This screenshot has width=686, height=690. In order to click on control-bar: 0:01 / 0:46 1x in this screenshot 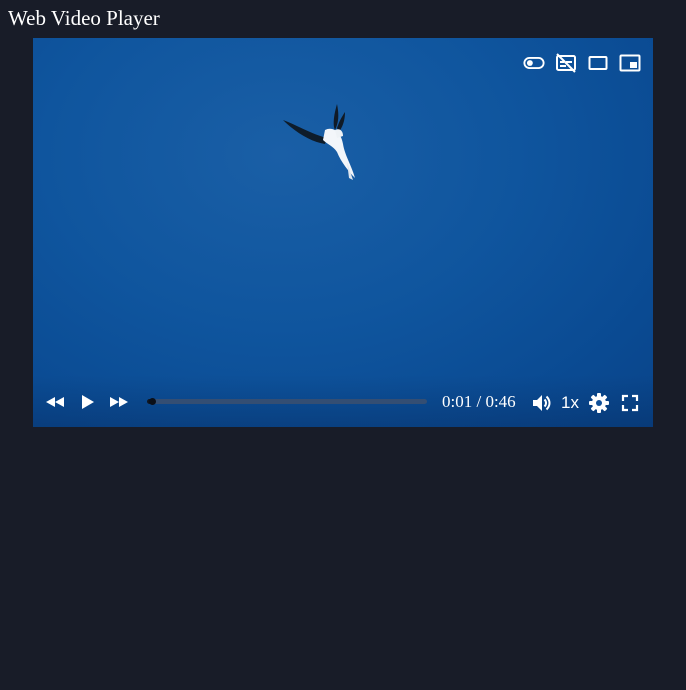, I will do `click(343, 401)`.